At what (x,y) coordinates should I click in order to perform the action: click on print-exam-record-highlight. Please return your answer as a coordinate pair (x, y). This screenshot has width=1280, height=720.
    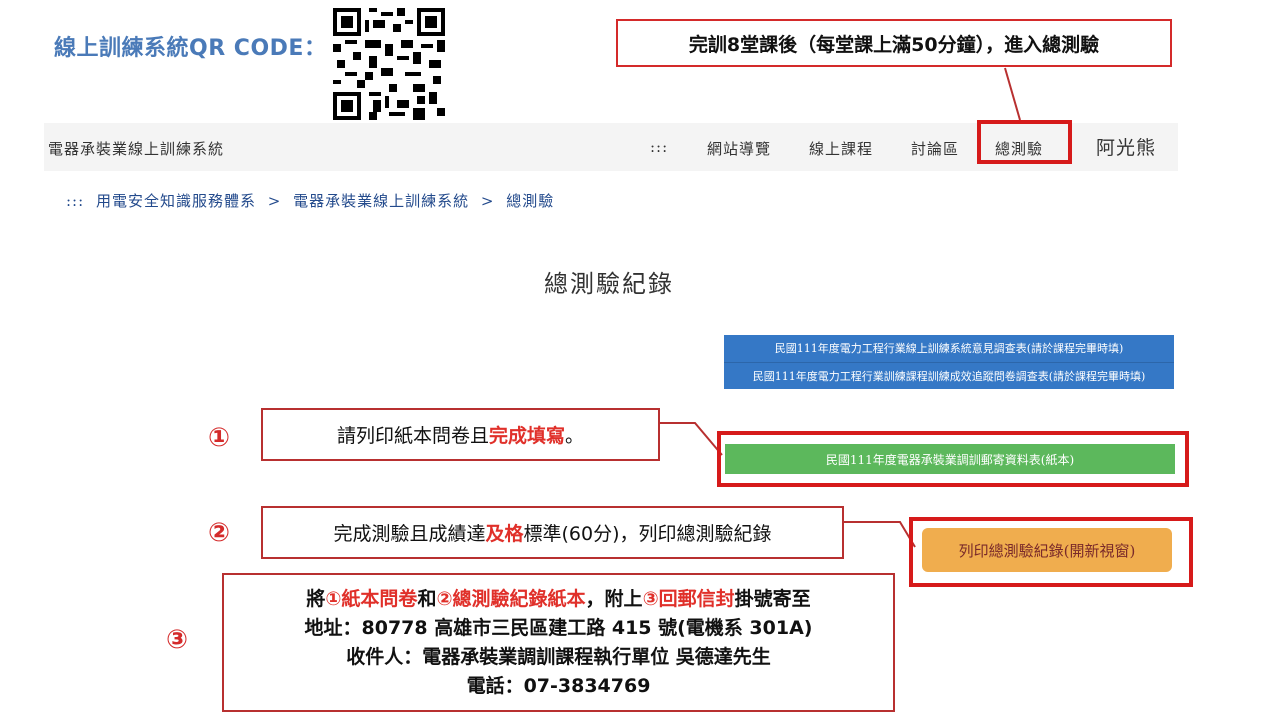
    Looking at the image, I should click on (1051, 552).